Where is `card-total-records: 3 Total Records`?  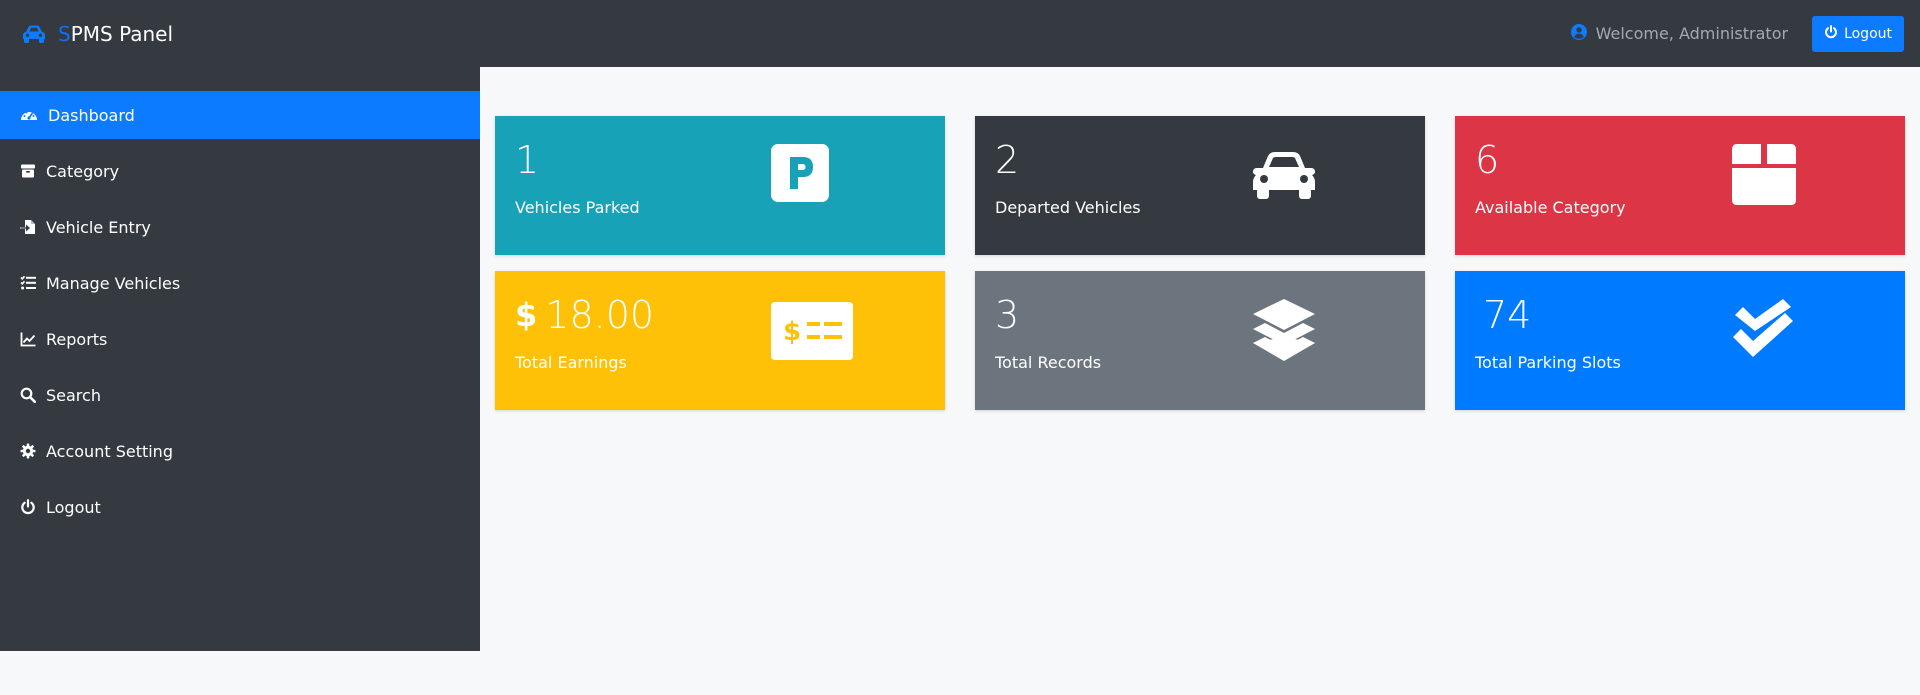 card-total-records: 3 Total Records is located at coordinates (1200, 340).